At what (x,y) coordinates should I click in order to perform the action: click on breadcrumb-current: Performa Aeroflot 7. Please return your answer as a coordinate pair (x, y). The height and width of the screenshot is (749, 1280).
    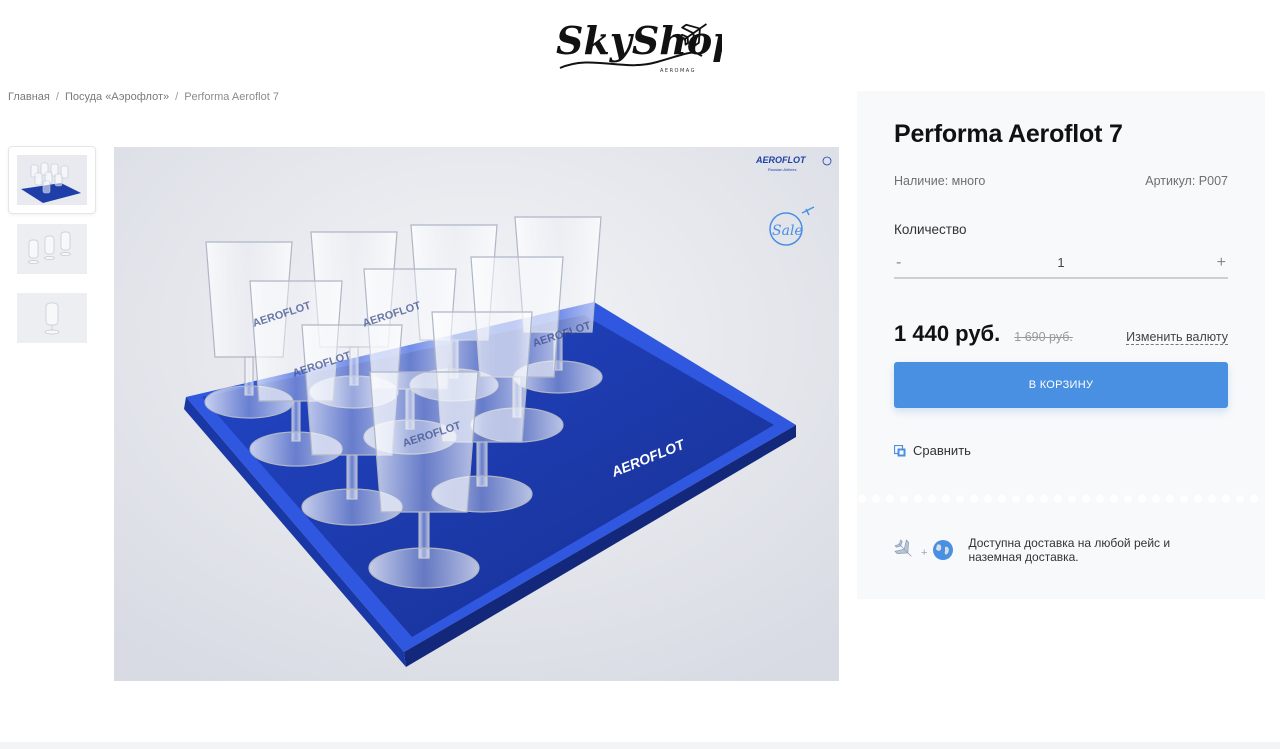
    Looking at the image, I should click on (231, 97).